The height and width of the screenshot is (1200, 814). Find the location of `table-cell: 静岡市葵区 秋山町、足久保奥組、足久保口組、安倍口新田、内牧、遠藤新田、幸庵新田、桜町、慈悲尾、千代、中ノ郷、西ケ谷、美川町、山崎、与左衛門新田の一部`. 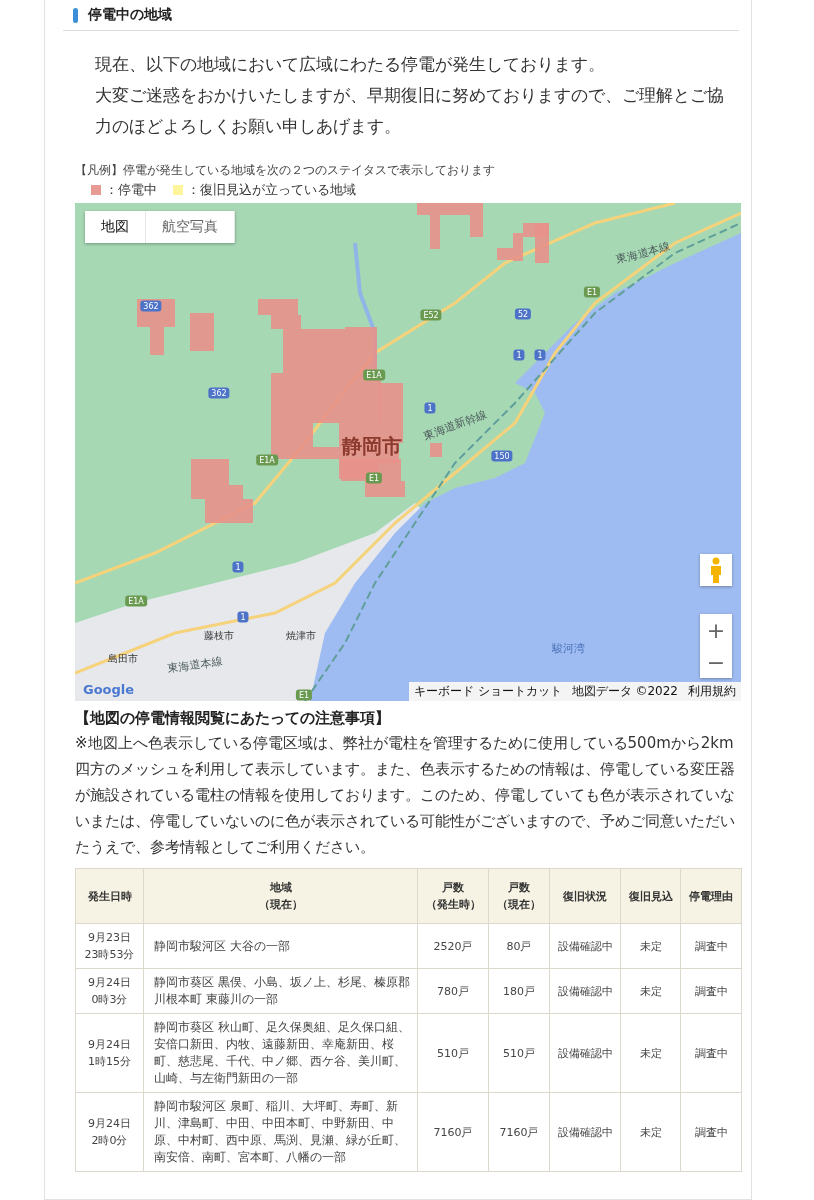

table-cell: 静岡市葵区 秋山町、足久保奥組、足久保口組、安倍口新田、内牧、遠藤新田、幸庵新田、桜町、慈悲尾、千代、中ノ郷、西ケ谷、美川町、山崎、与左衛門新田の一部 is located at coordinates (280, 1053).